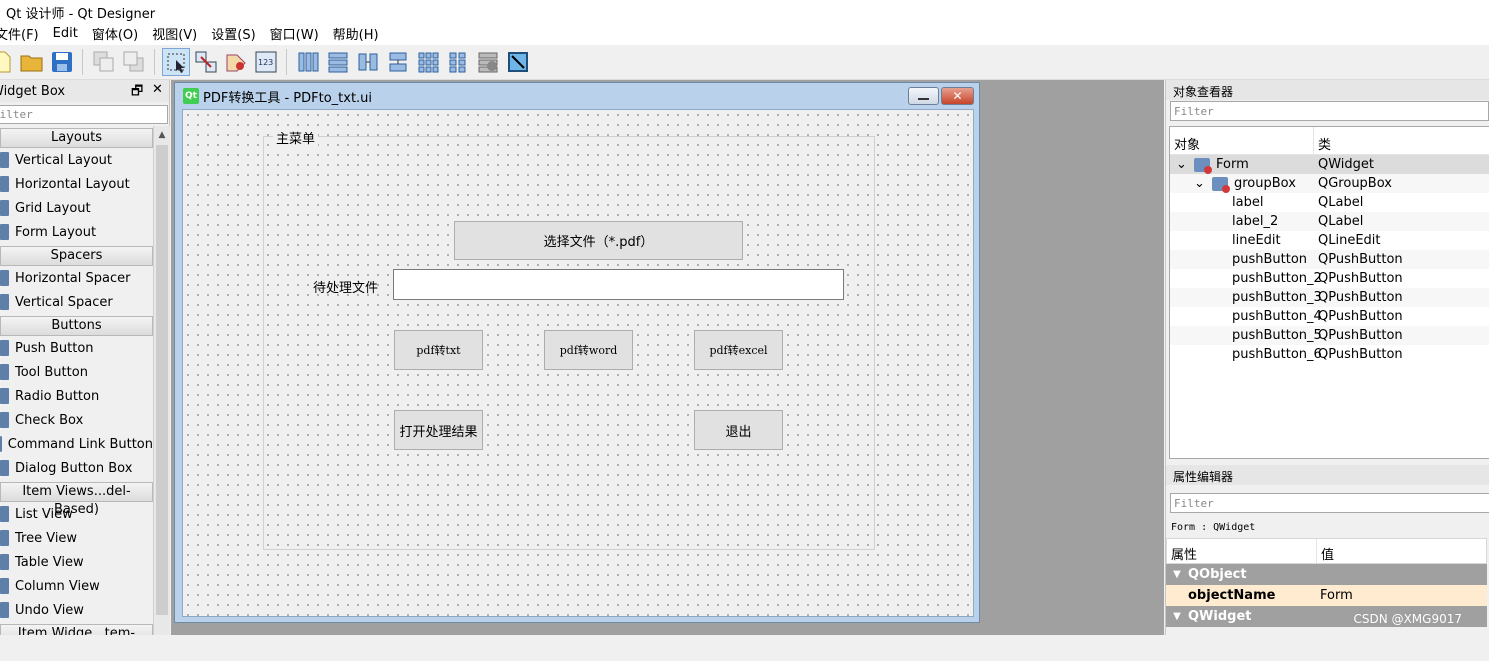 Image resolution: width=1489 pixels, height=661 pixels. Describe the element at coordinates (577, 96) in the screenshot. I see `form-window-titlebar: Qt PDF转换工具 - PDFto_txt.ui` at that location.